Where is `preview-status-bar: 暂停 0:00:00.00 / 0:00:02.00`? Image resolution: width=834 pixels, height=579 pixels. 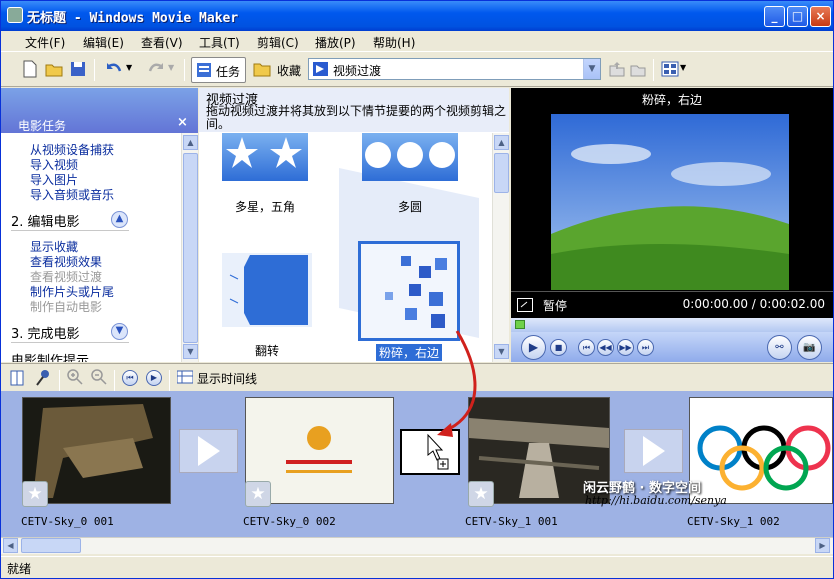 preview-status-bar: 暂停 0:00:00.00 / 0:00:02.00 is located at coordinates (672, 304).